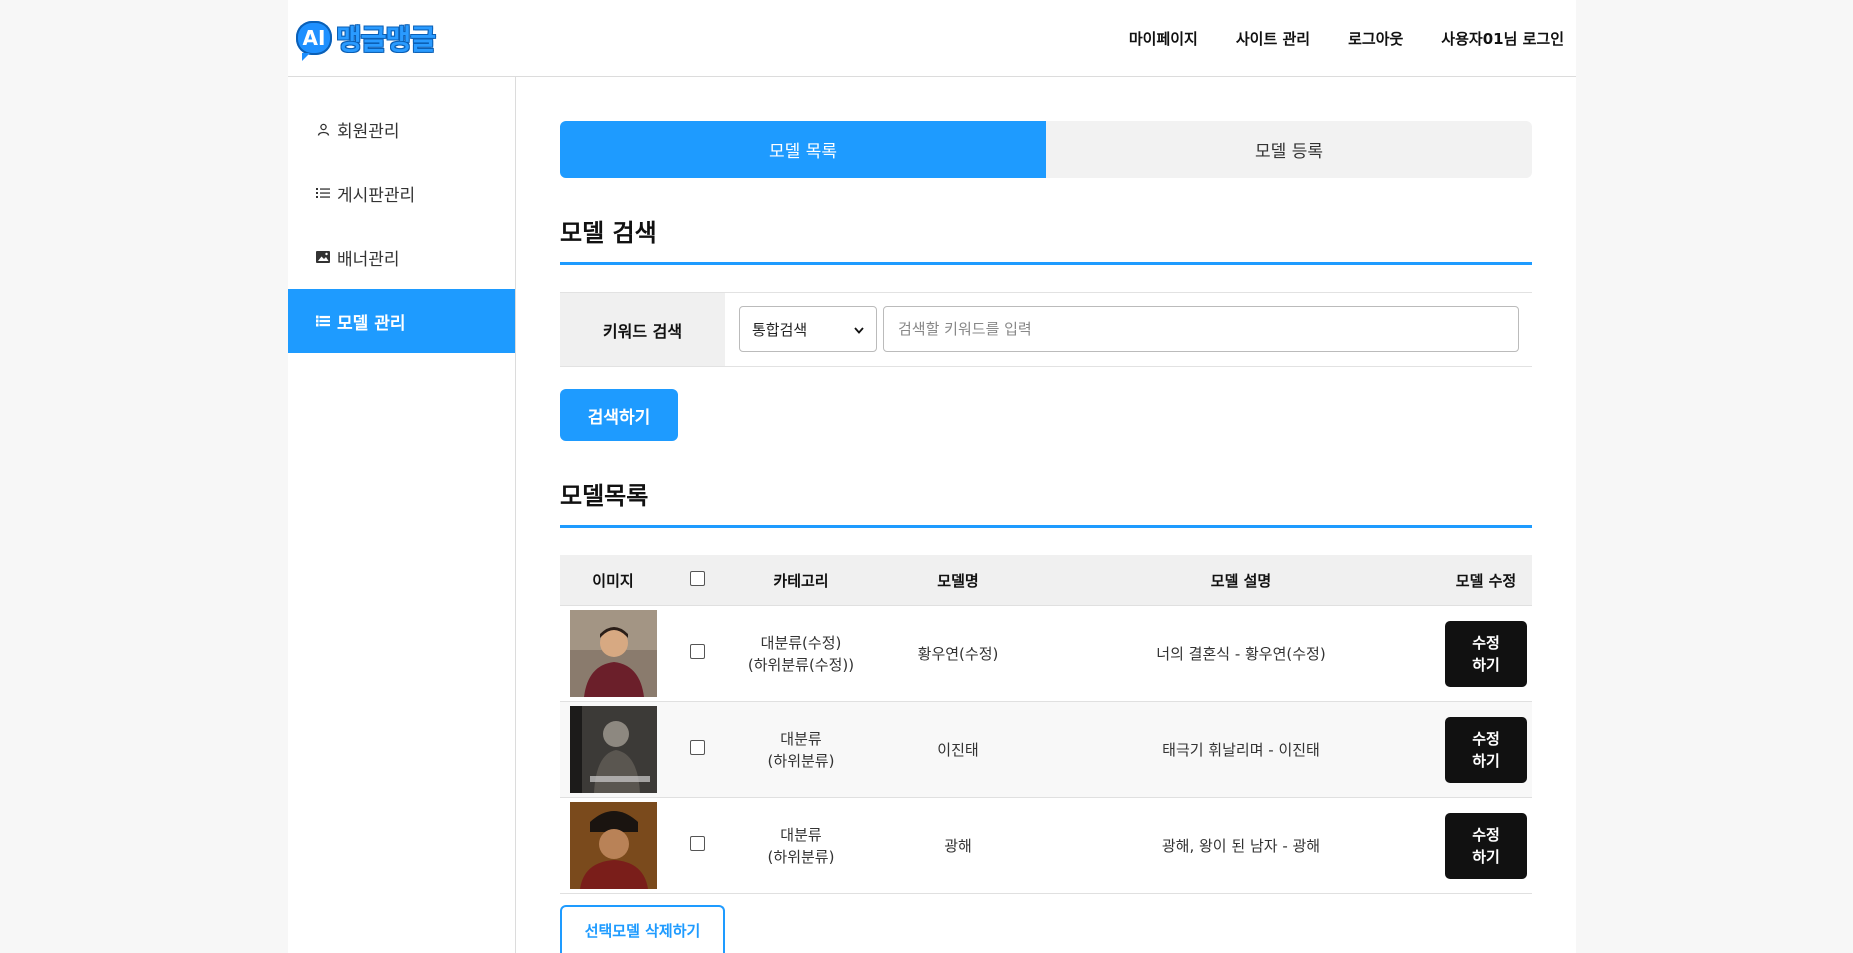  I want to click on description-cell: 너의 결혼식 - 황우연(수정), so click(1241, 653).